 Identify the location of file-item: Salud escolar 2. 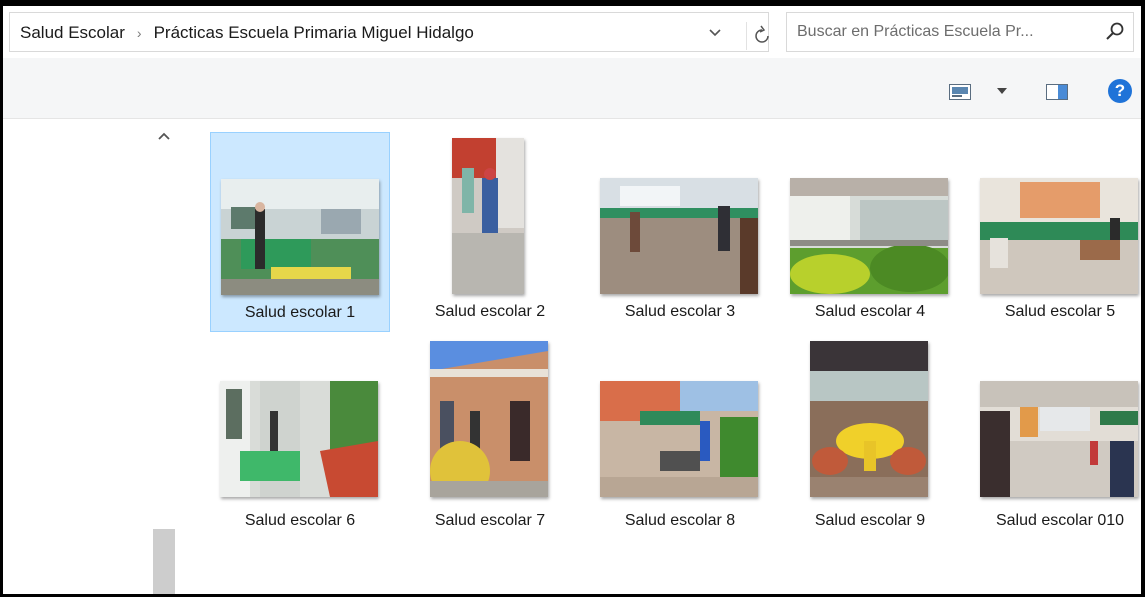
(490, 232).